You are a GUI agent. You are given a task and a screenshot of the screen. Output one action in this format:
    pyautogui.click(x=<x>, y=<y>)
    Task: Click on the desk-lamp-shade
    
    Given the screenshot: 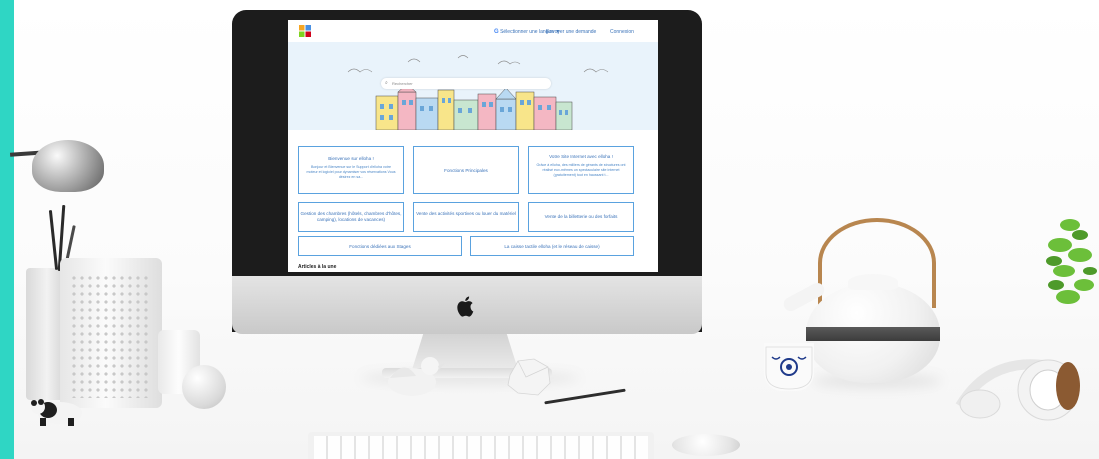 What is the action you would take?
    pyautogui.click(x=68, y=166)
    